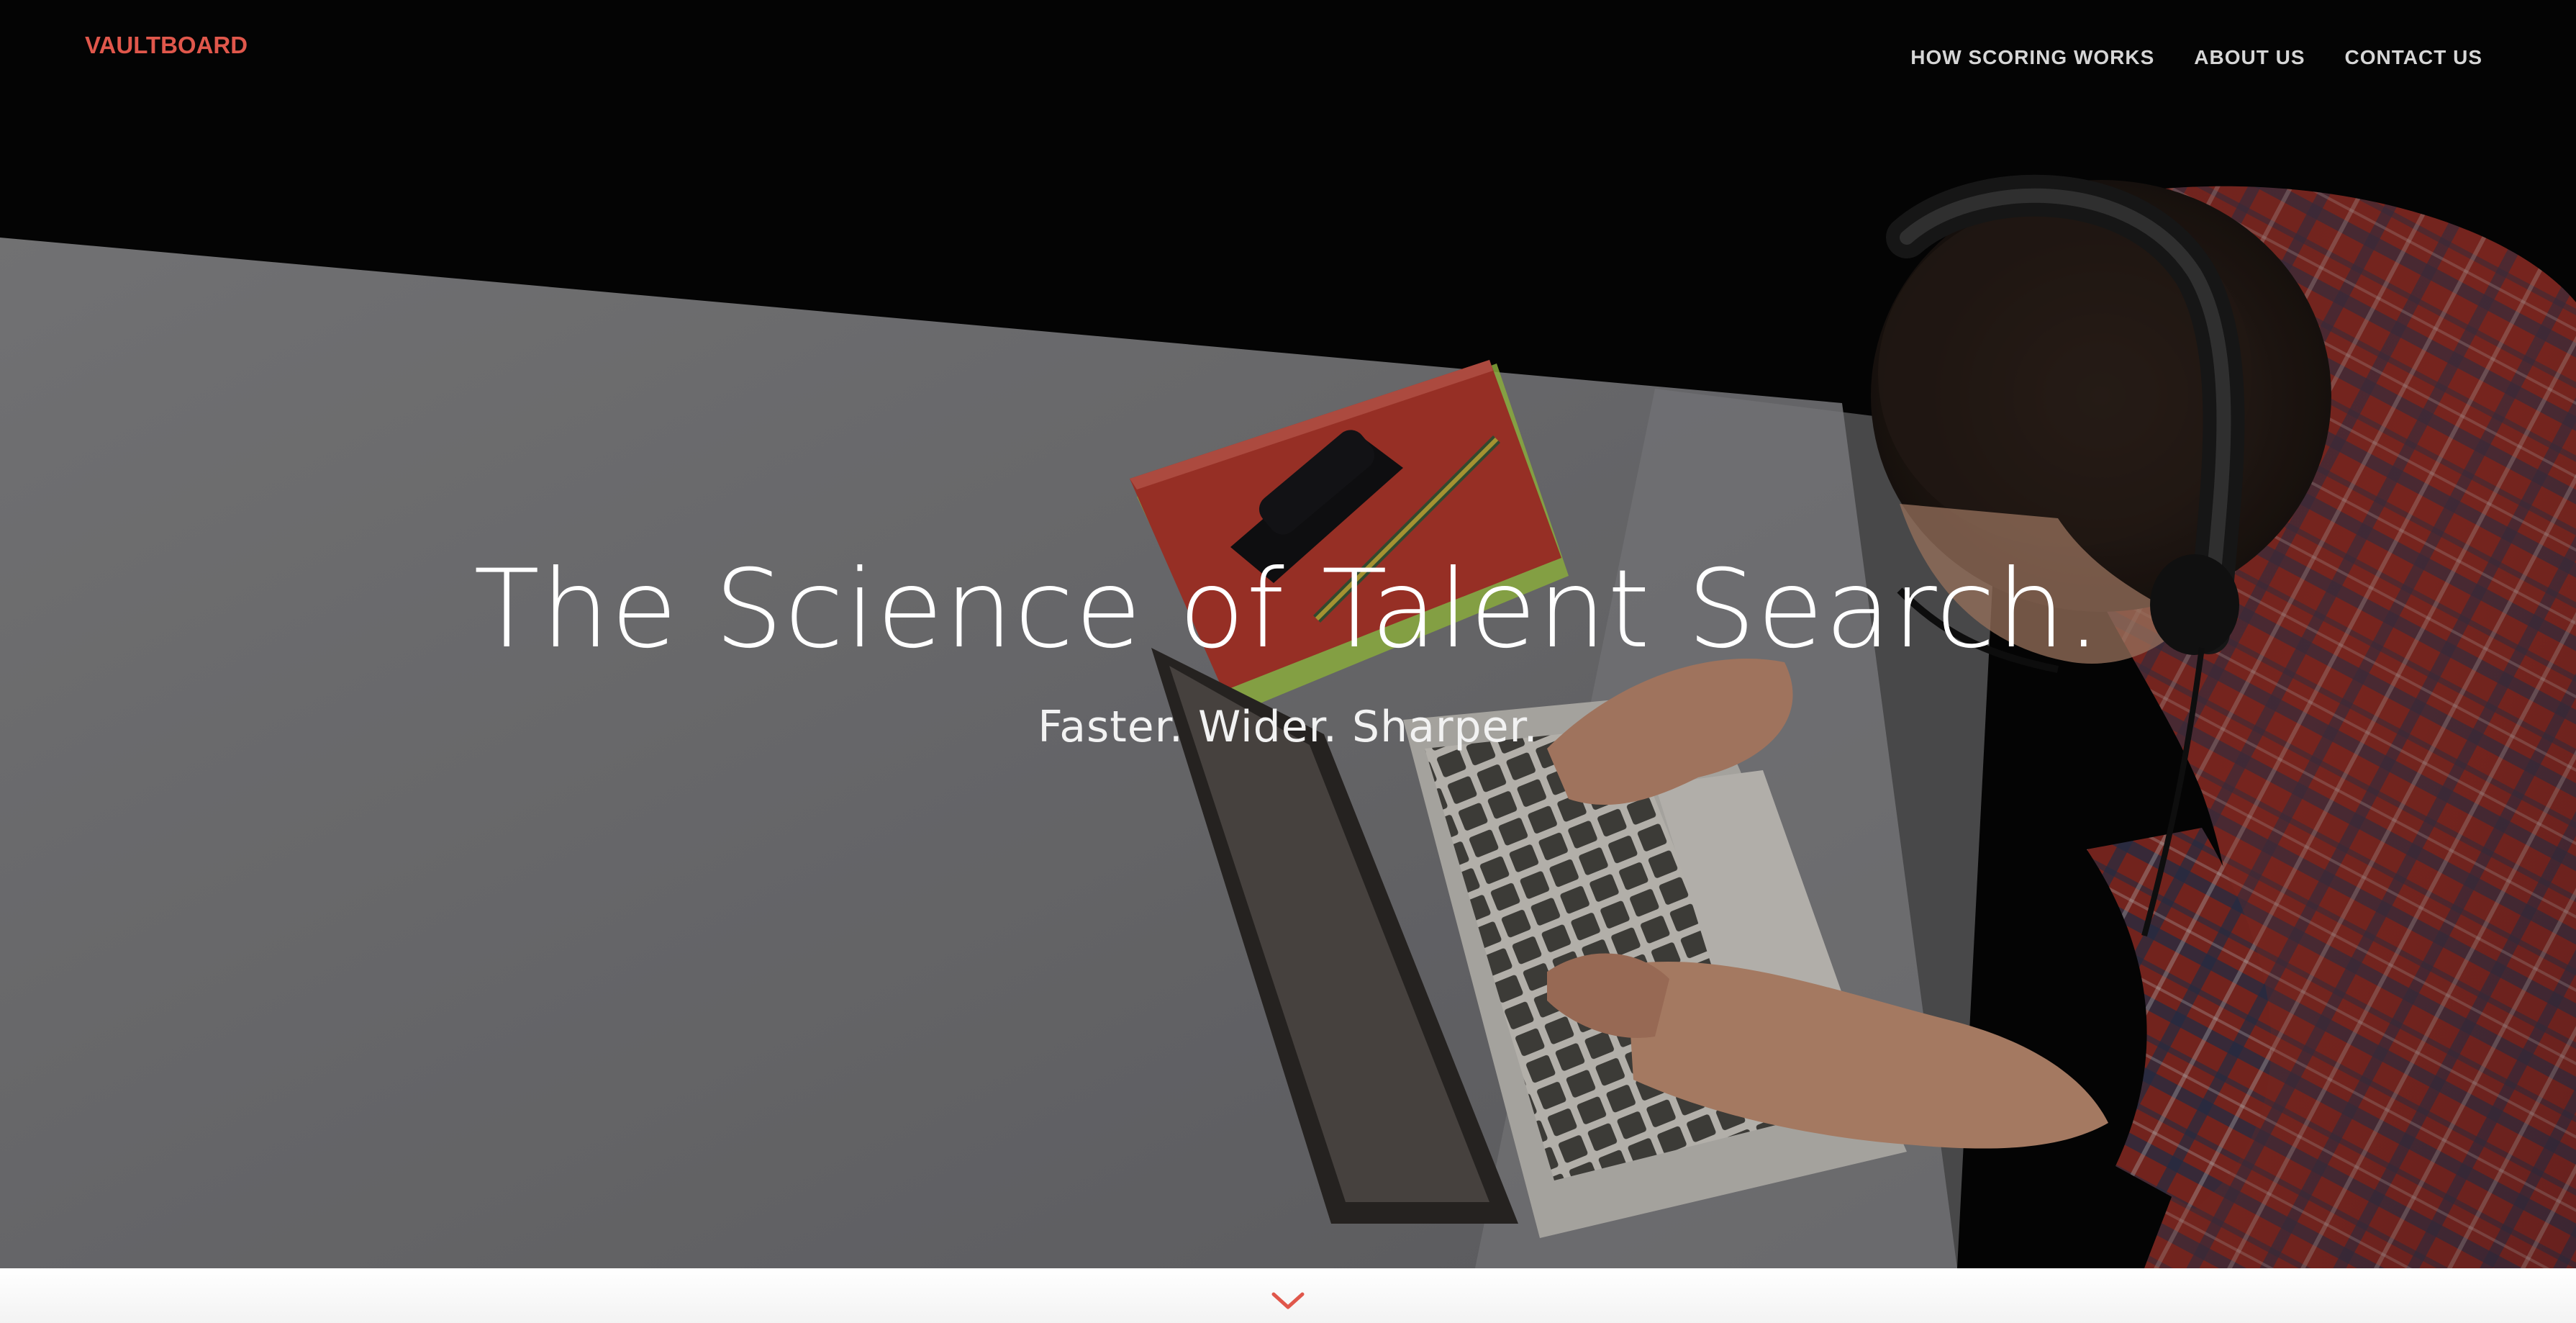 Image resolution: width=2576 pixels, height=1323 pixels. Describe the element at coordinates (2032, 57) in the screenshot. I see `nav-how-scoring-works: HOW SCORING WORKS` at that location.